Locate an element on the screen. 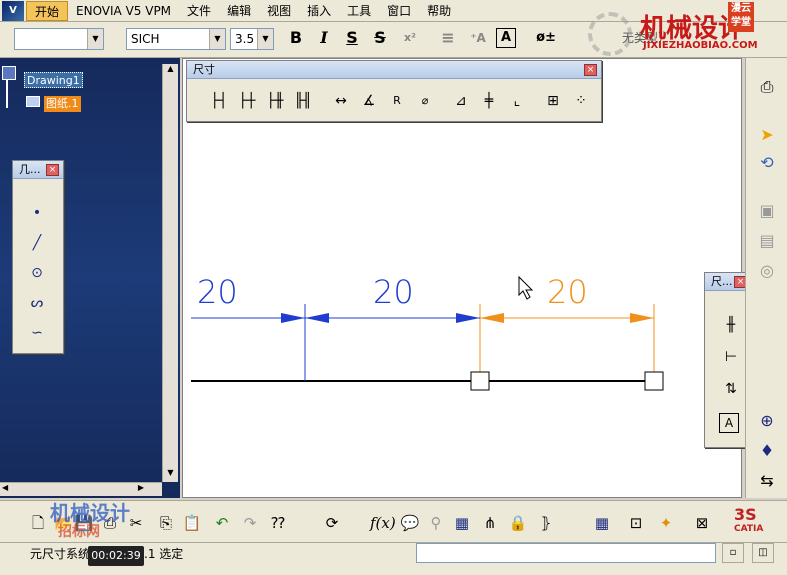 The image size is (787, 575). underline-button: S is located at coordinates (352, 38).